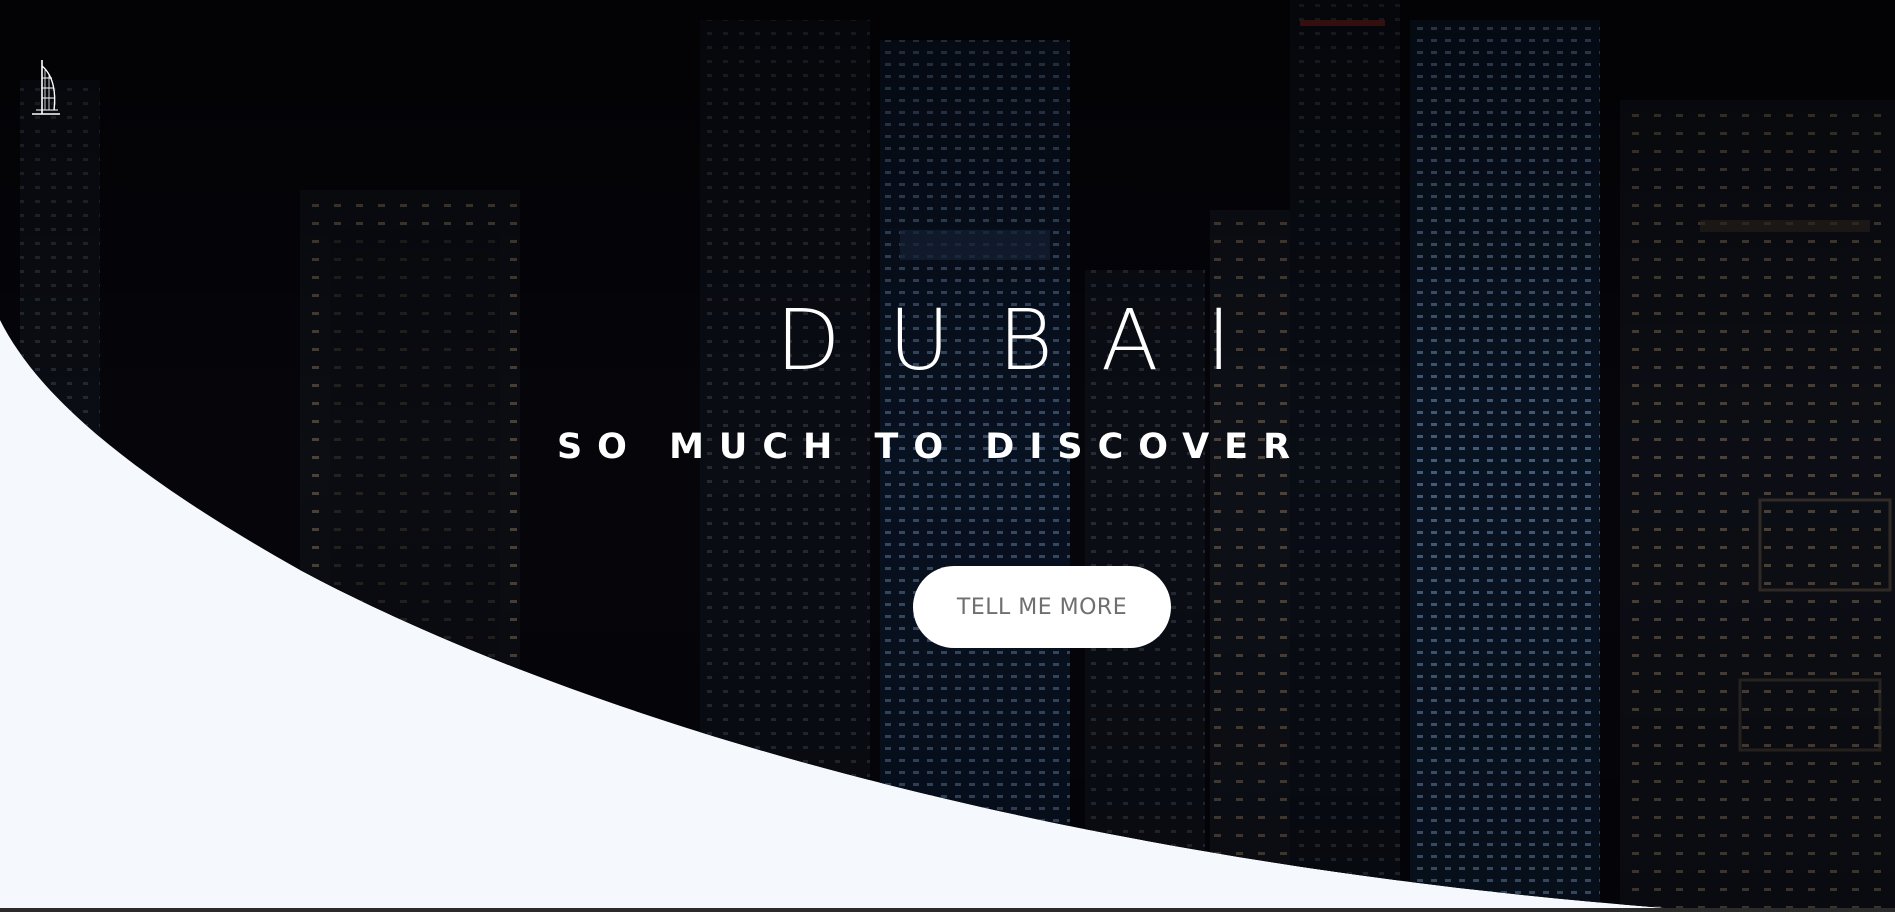  I want to click on bottom-divider, so click(947, 910).